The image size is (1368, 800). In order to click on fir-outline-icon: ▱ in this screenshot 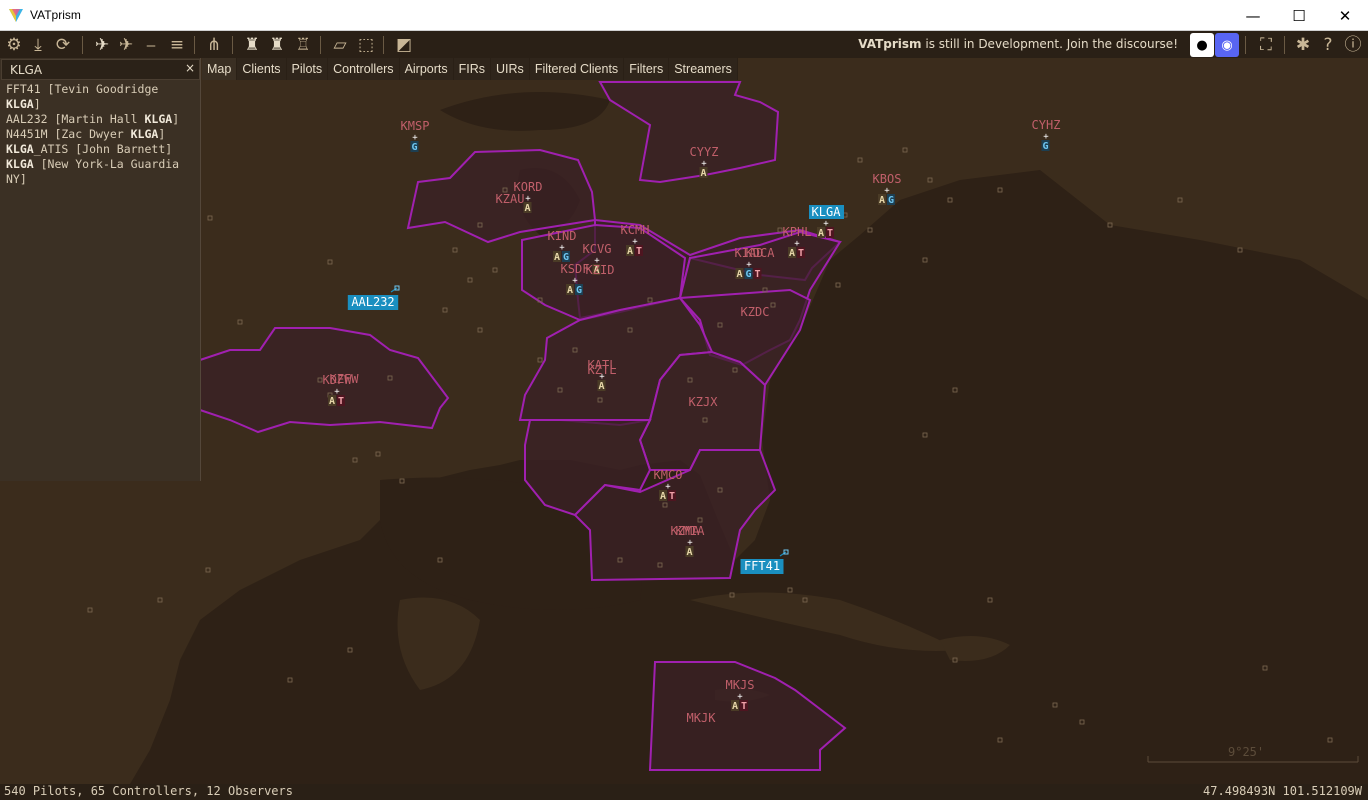, I will do `click(340, 45)`.